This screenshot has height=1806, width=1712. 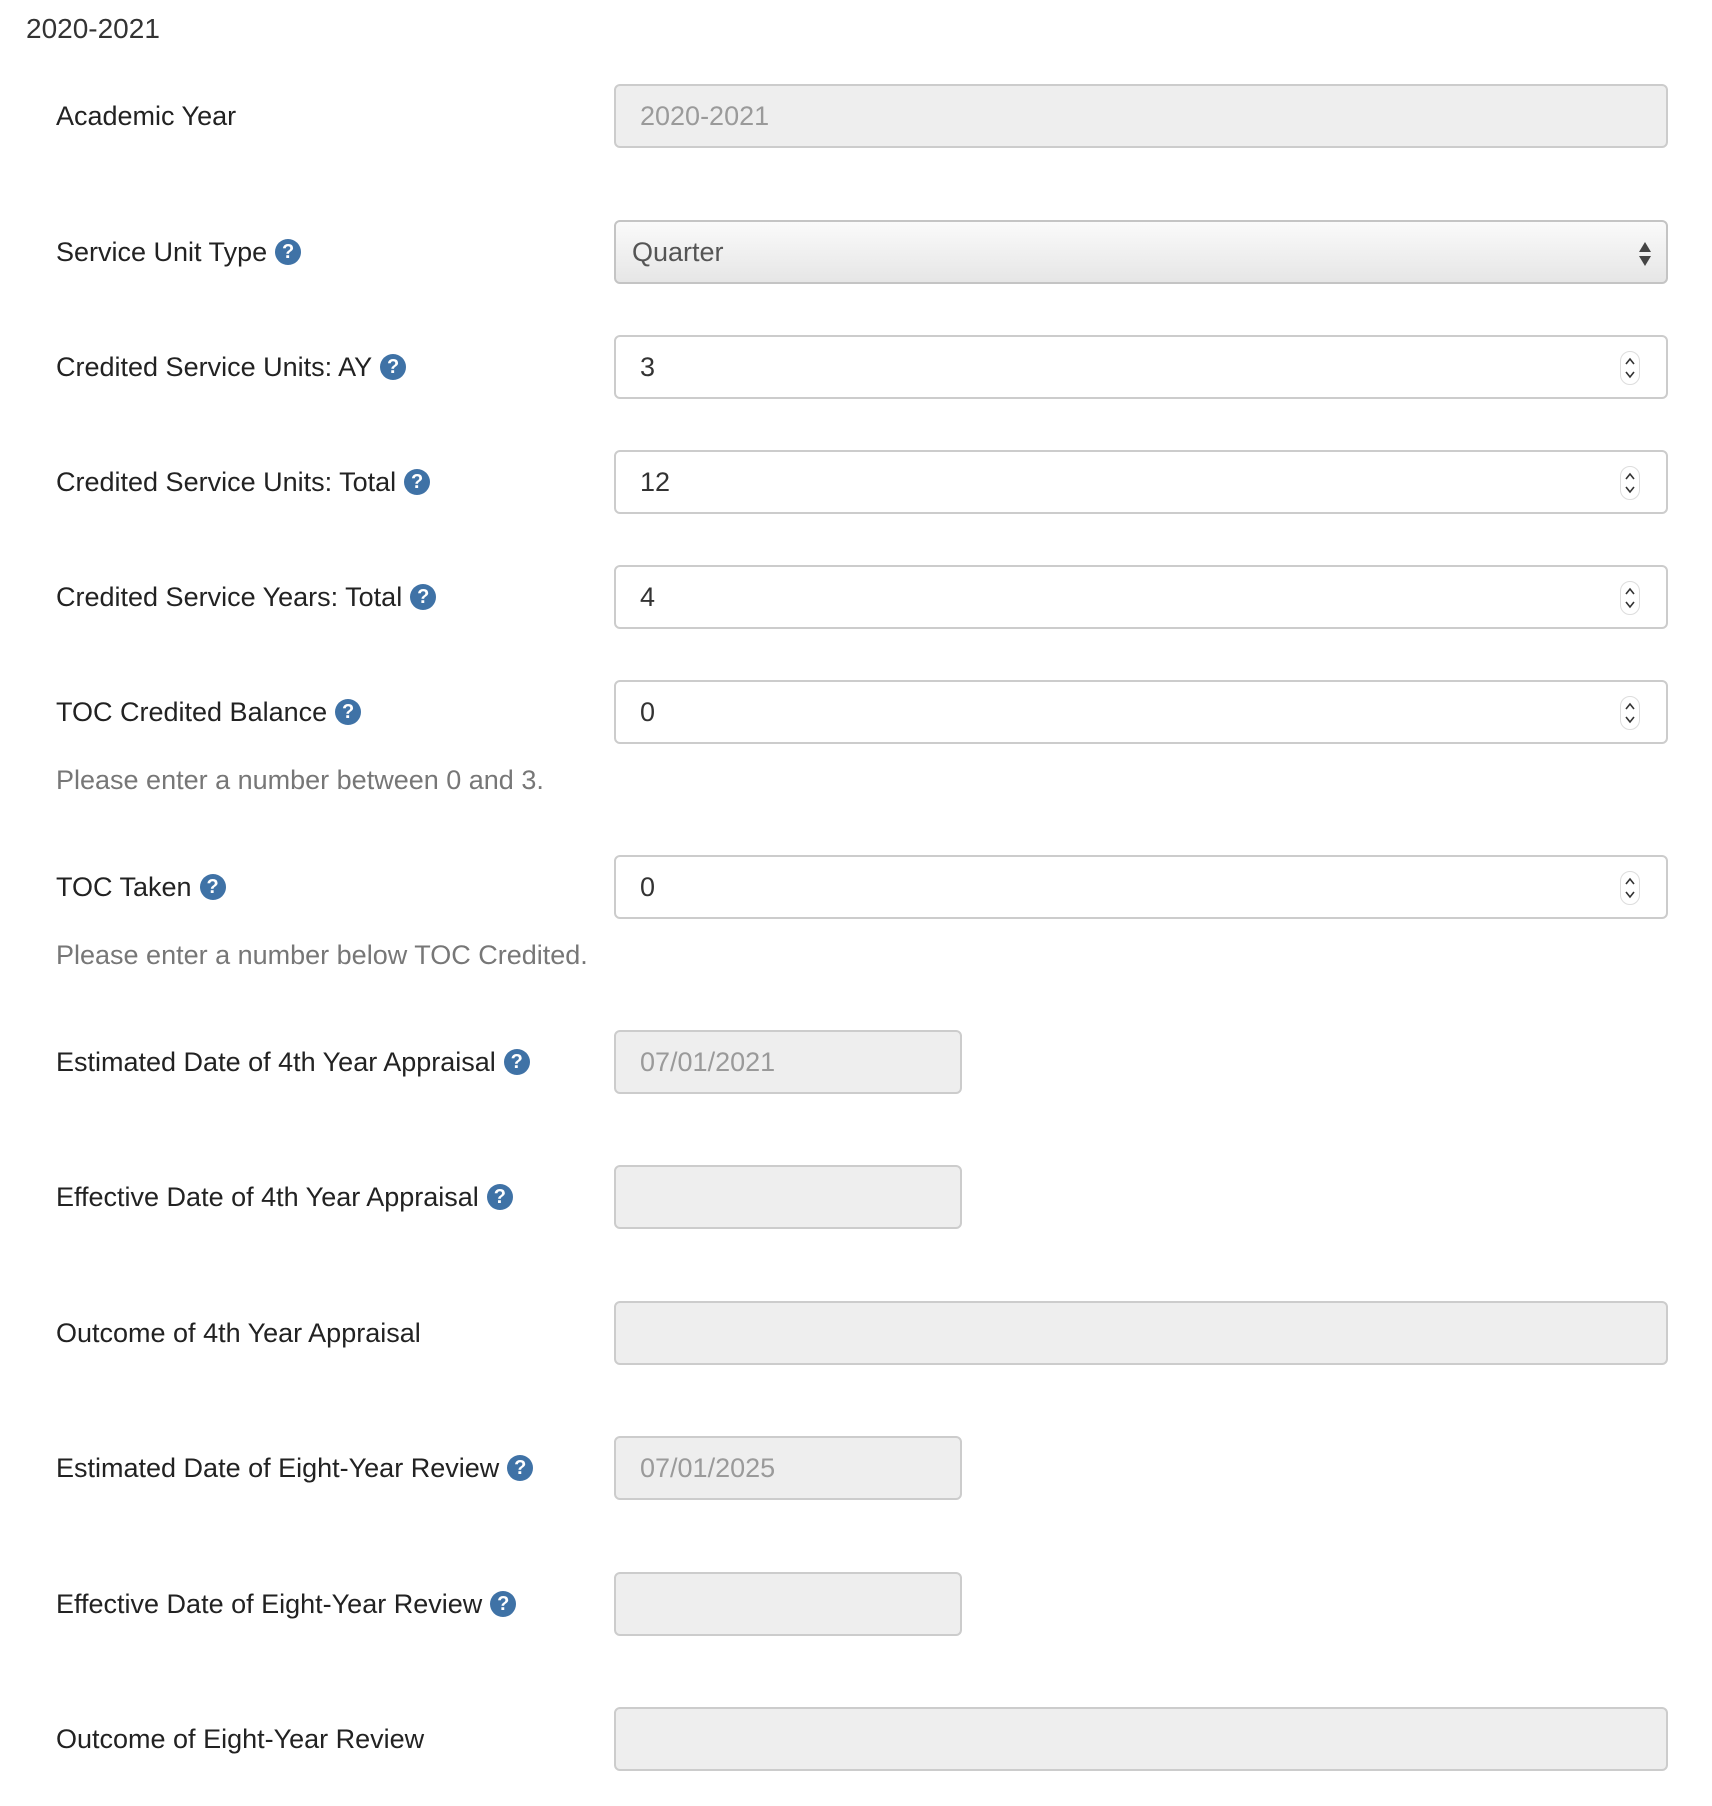 I want to click on credited-years-total-label: Credited Service Years: Total ?, so click(x=246, y=597).